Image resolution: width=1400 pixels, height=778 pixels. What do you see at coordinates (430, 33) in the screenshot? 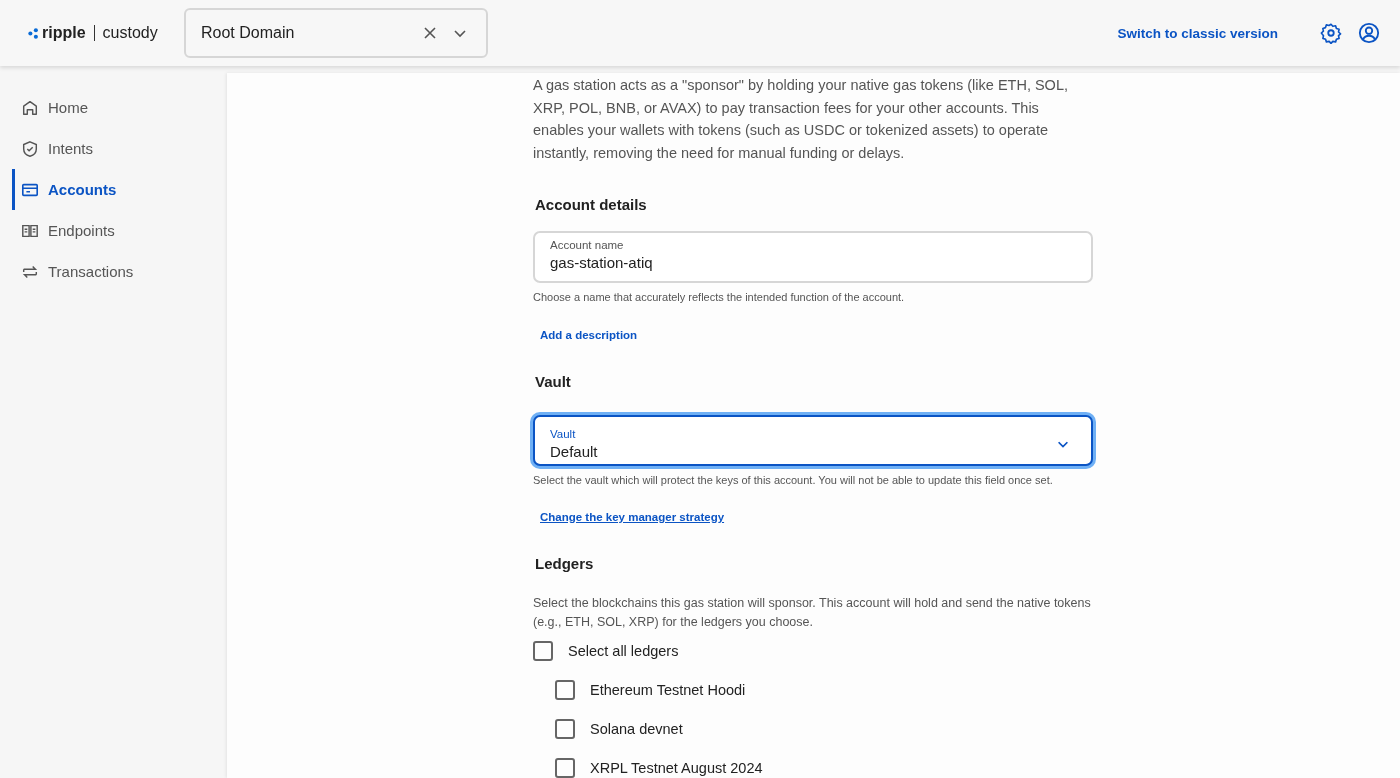
I see `close-icon` at bounding box center [430, 33].